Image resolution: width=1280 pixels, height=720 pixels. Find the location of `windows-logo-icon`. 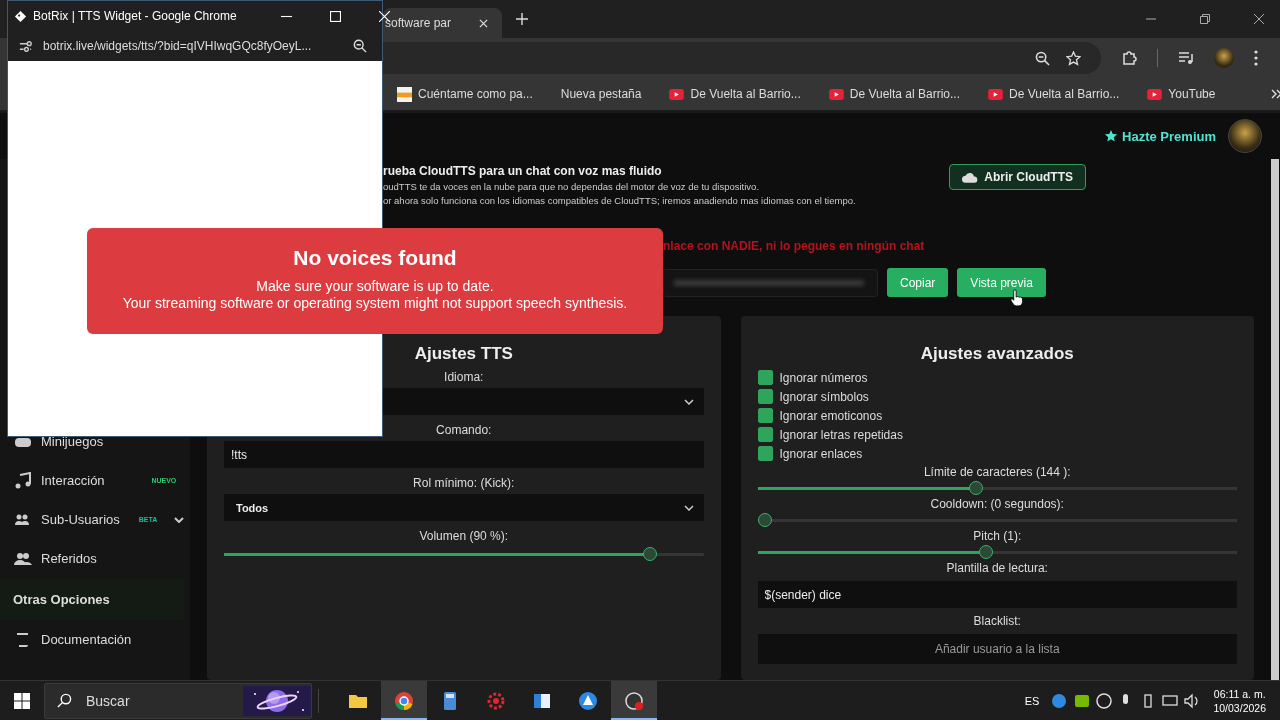

windows-logo-icon is located at coordinates (22, 700).